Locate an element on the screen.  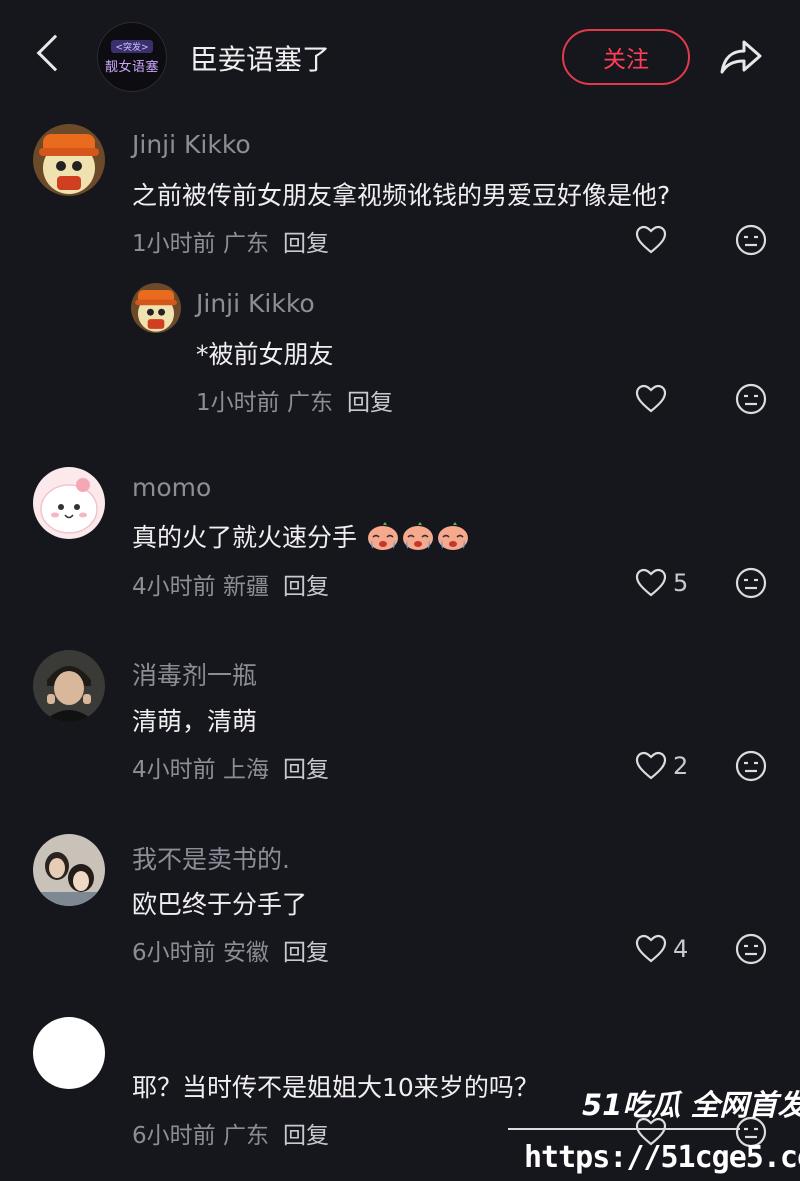
comment-meta: 4小时前 上海 回复 is located at coordinates (230, 767).